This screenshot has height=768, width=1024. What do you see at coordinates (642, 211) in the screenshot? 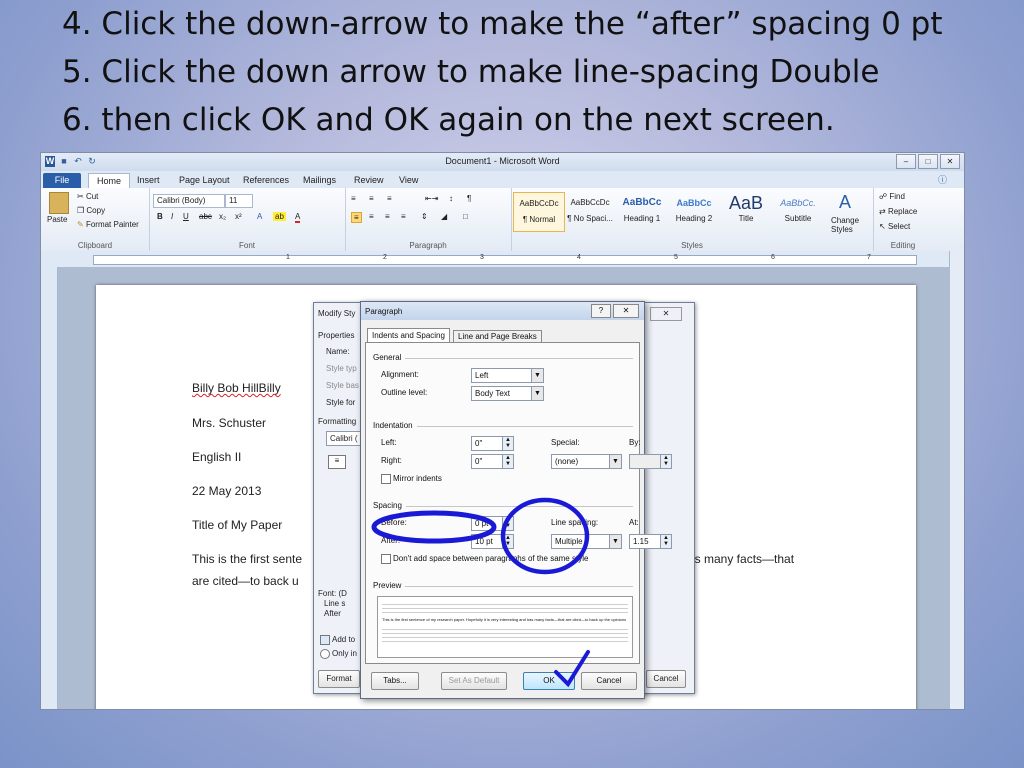
I see `style-heading-1: AaBbCc Heading 1` at bounding box center [642, 211].